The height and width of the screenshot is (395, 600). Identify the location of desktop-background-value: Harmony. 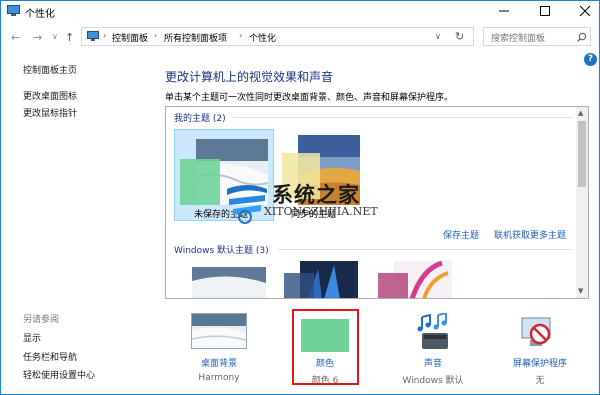
(219, 378).